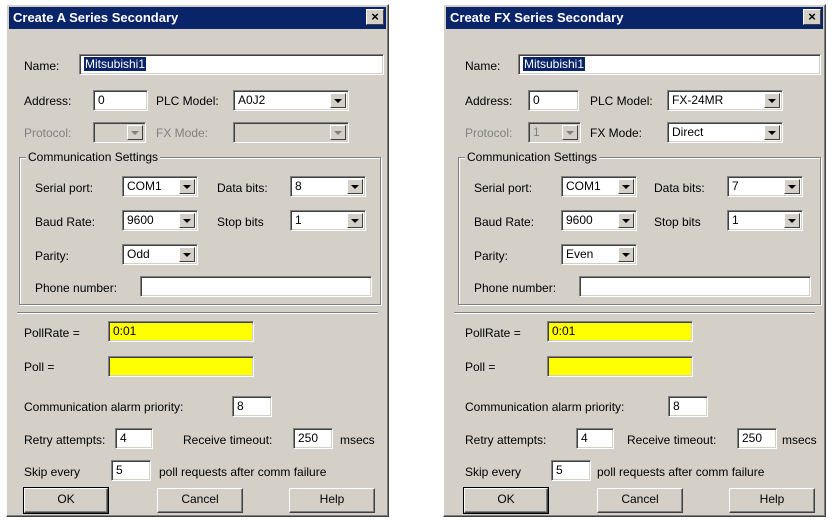 The width and height of the screenshot is (832, 521). I want to click on fx-mode-select, so click(291, 132).